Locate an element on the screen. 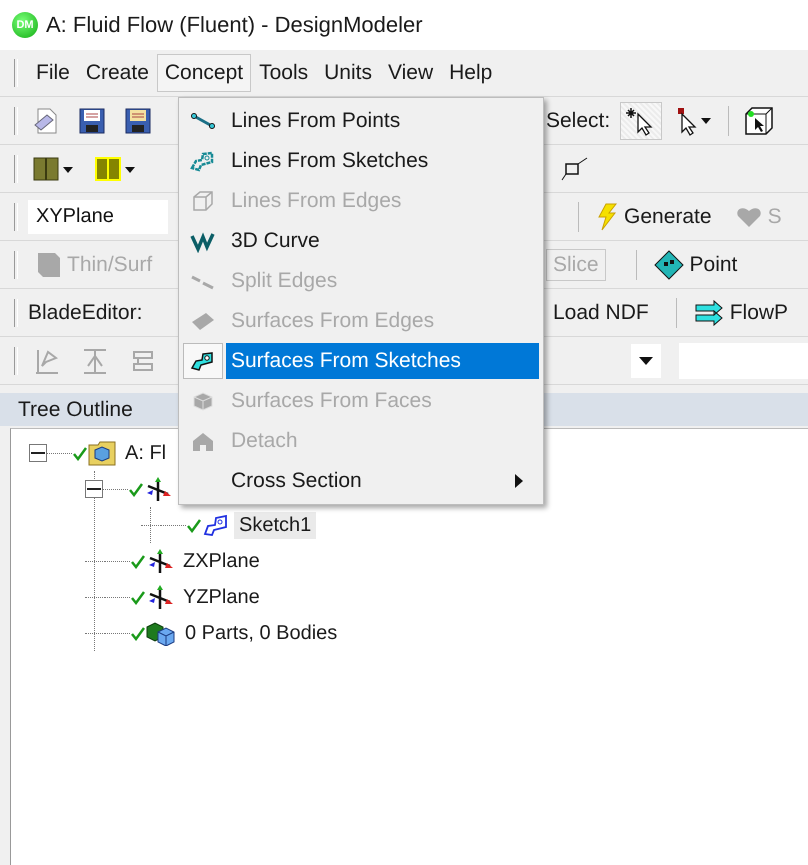  folder-cube-icon is located at coordinates (102, 453).